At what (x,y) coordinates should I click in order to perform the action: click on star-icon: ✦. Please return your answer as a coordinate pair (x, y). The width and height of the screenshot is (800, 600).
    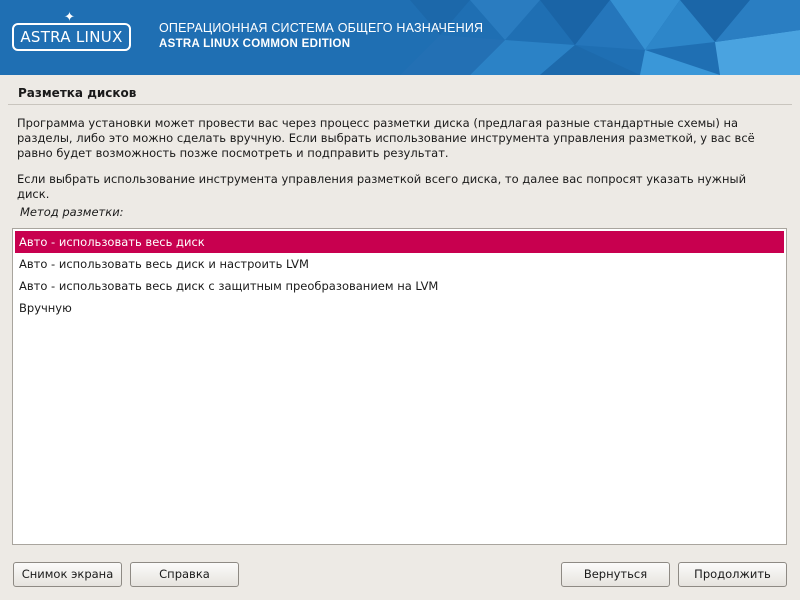
    Looking at the image, I should click on (69, 17).